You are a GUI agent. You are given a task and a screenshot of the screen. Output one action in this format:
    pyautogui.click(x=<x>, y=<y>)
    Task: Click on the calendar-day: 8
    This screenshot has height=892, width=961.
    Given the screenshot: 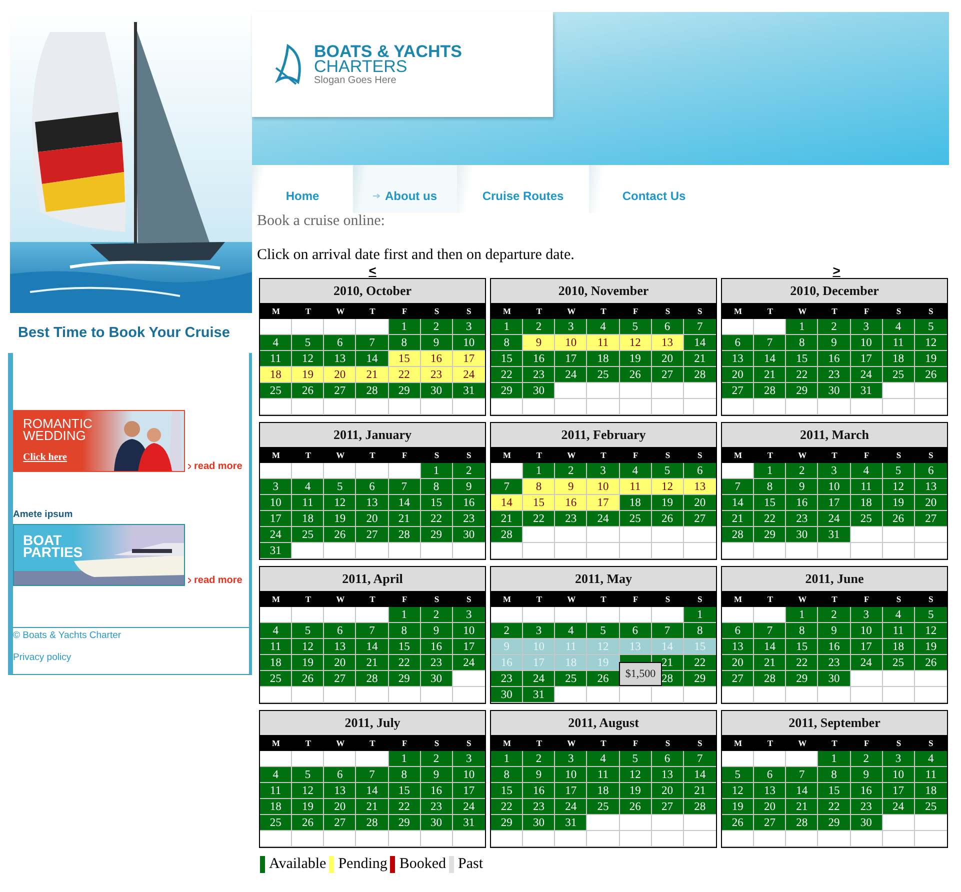 What is the action you would take?
    pyautogui.click(x=802, y=631)
    